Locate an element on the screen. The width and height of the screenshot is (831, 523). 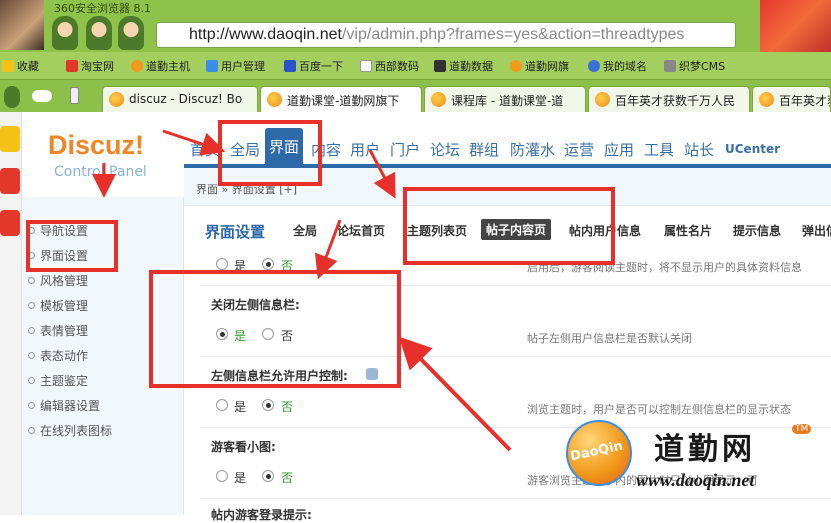
watermark-tm: TM is located at coordinates (802, 429).